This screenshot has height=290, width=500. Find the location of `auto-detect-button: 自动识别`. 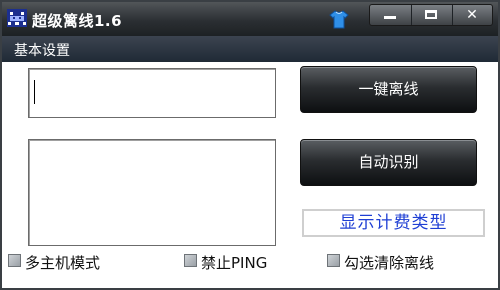

auto-detect-button: 自动识别 is located at coordinates (388, 162).